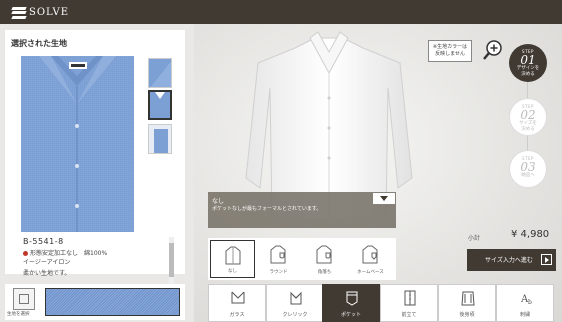  What do you see at coordinates (493, 50) in the screenshot?
I see `zoom-in-icon` at bounding box center [493, 50].